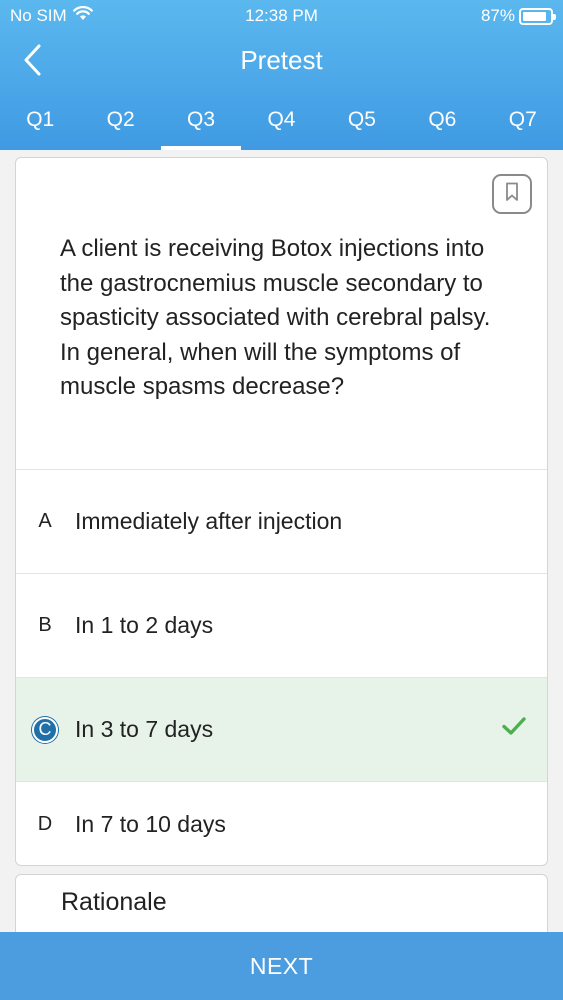 Image resolution: width=563 pixels, height=1000 pixels. What do you see at coordinates (362, 125) in the screenshot?
I see `tab-q5: Q5` at bounding box center [362, 125].